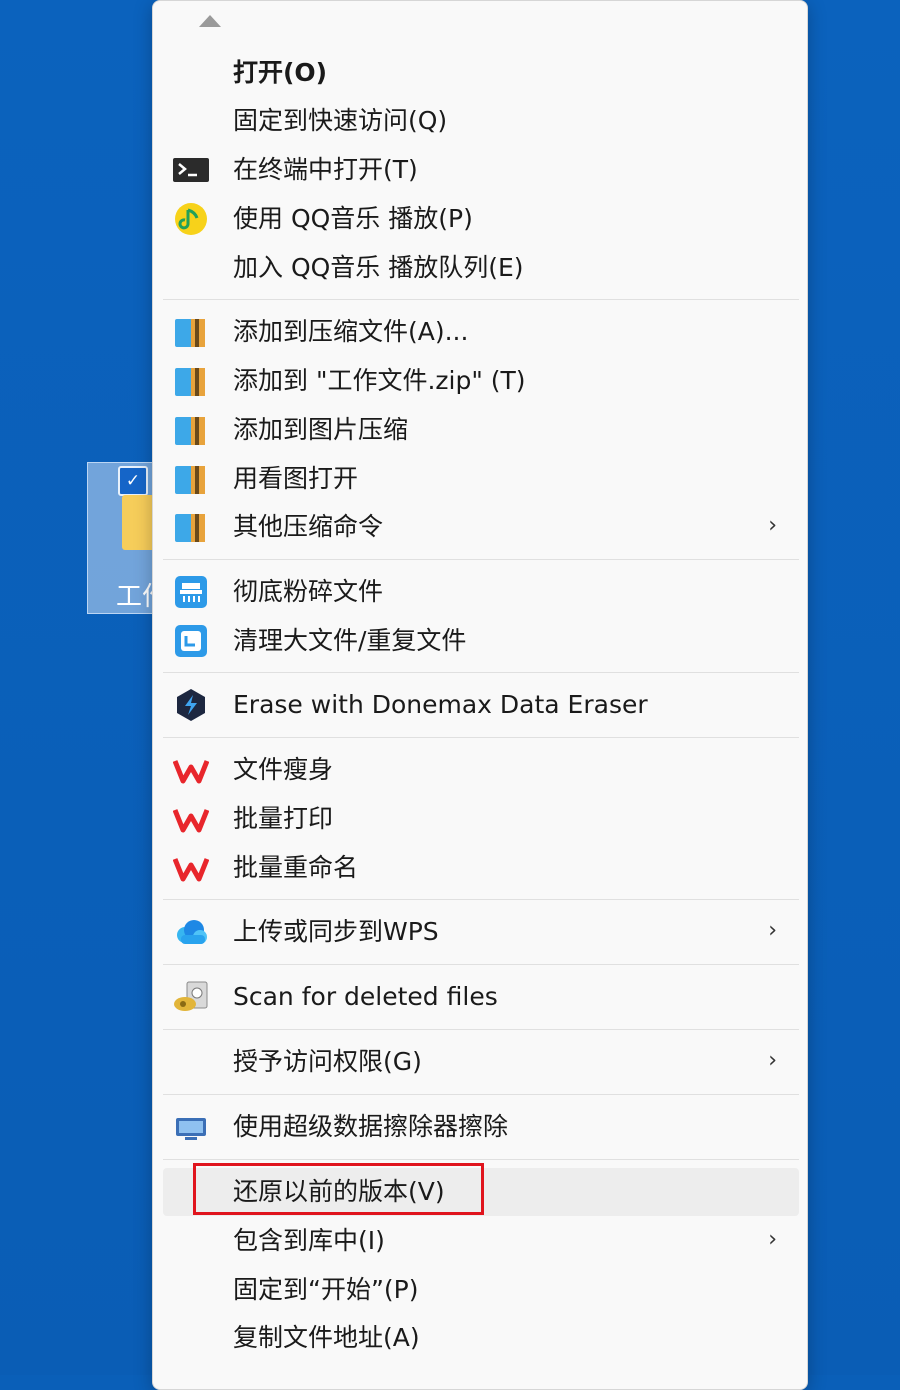  What do you see at coordinates (280, 72) in the screenshot?
I see `menu-item-label: 打开(O)` at bounding box center [280, 72].